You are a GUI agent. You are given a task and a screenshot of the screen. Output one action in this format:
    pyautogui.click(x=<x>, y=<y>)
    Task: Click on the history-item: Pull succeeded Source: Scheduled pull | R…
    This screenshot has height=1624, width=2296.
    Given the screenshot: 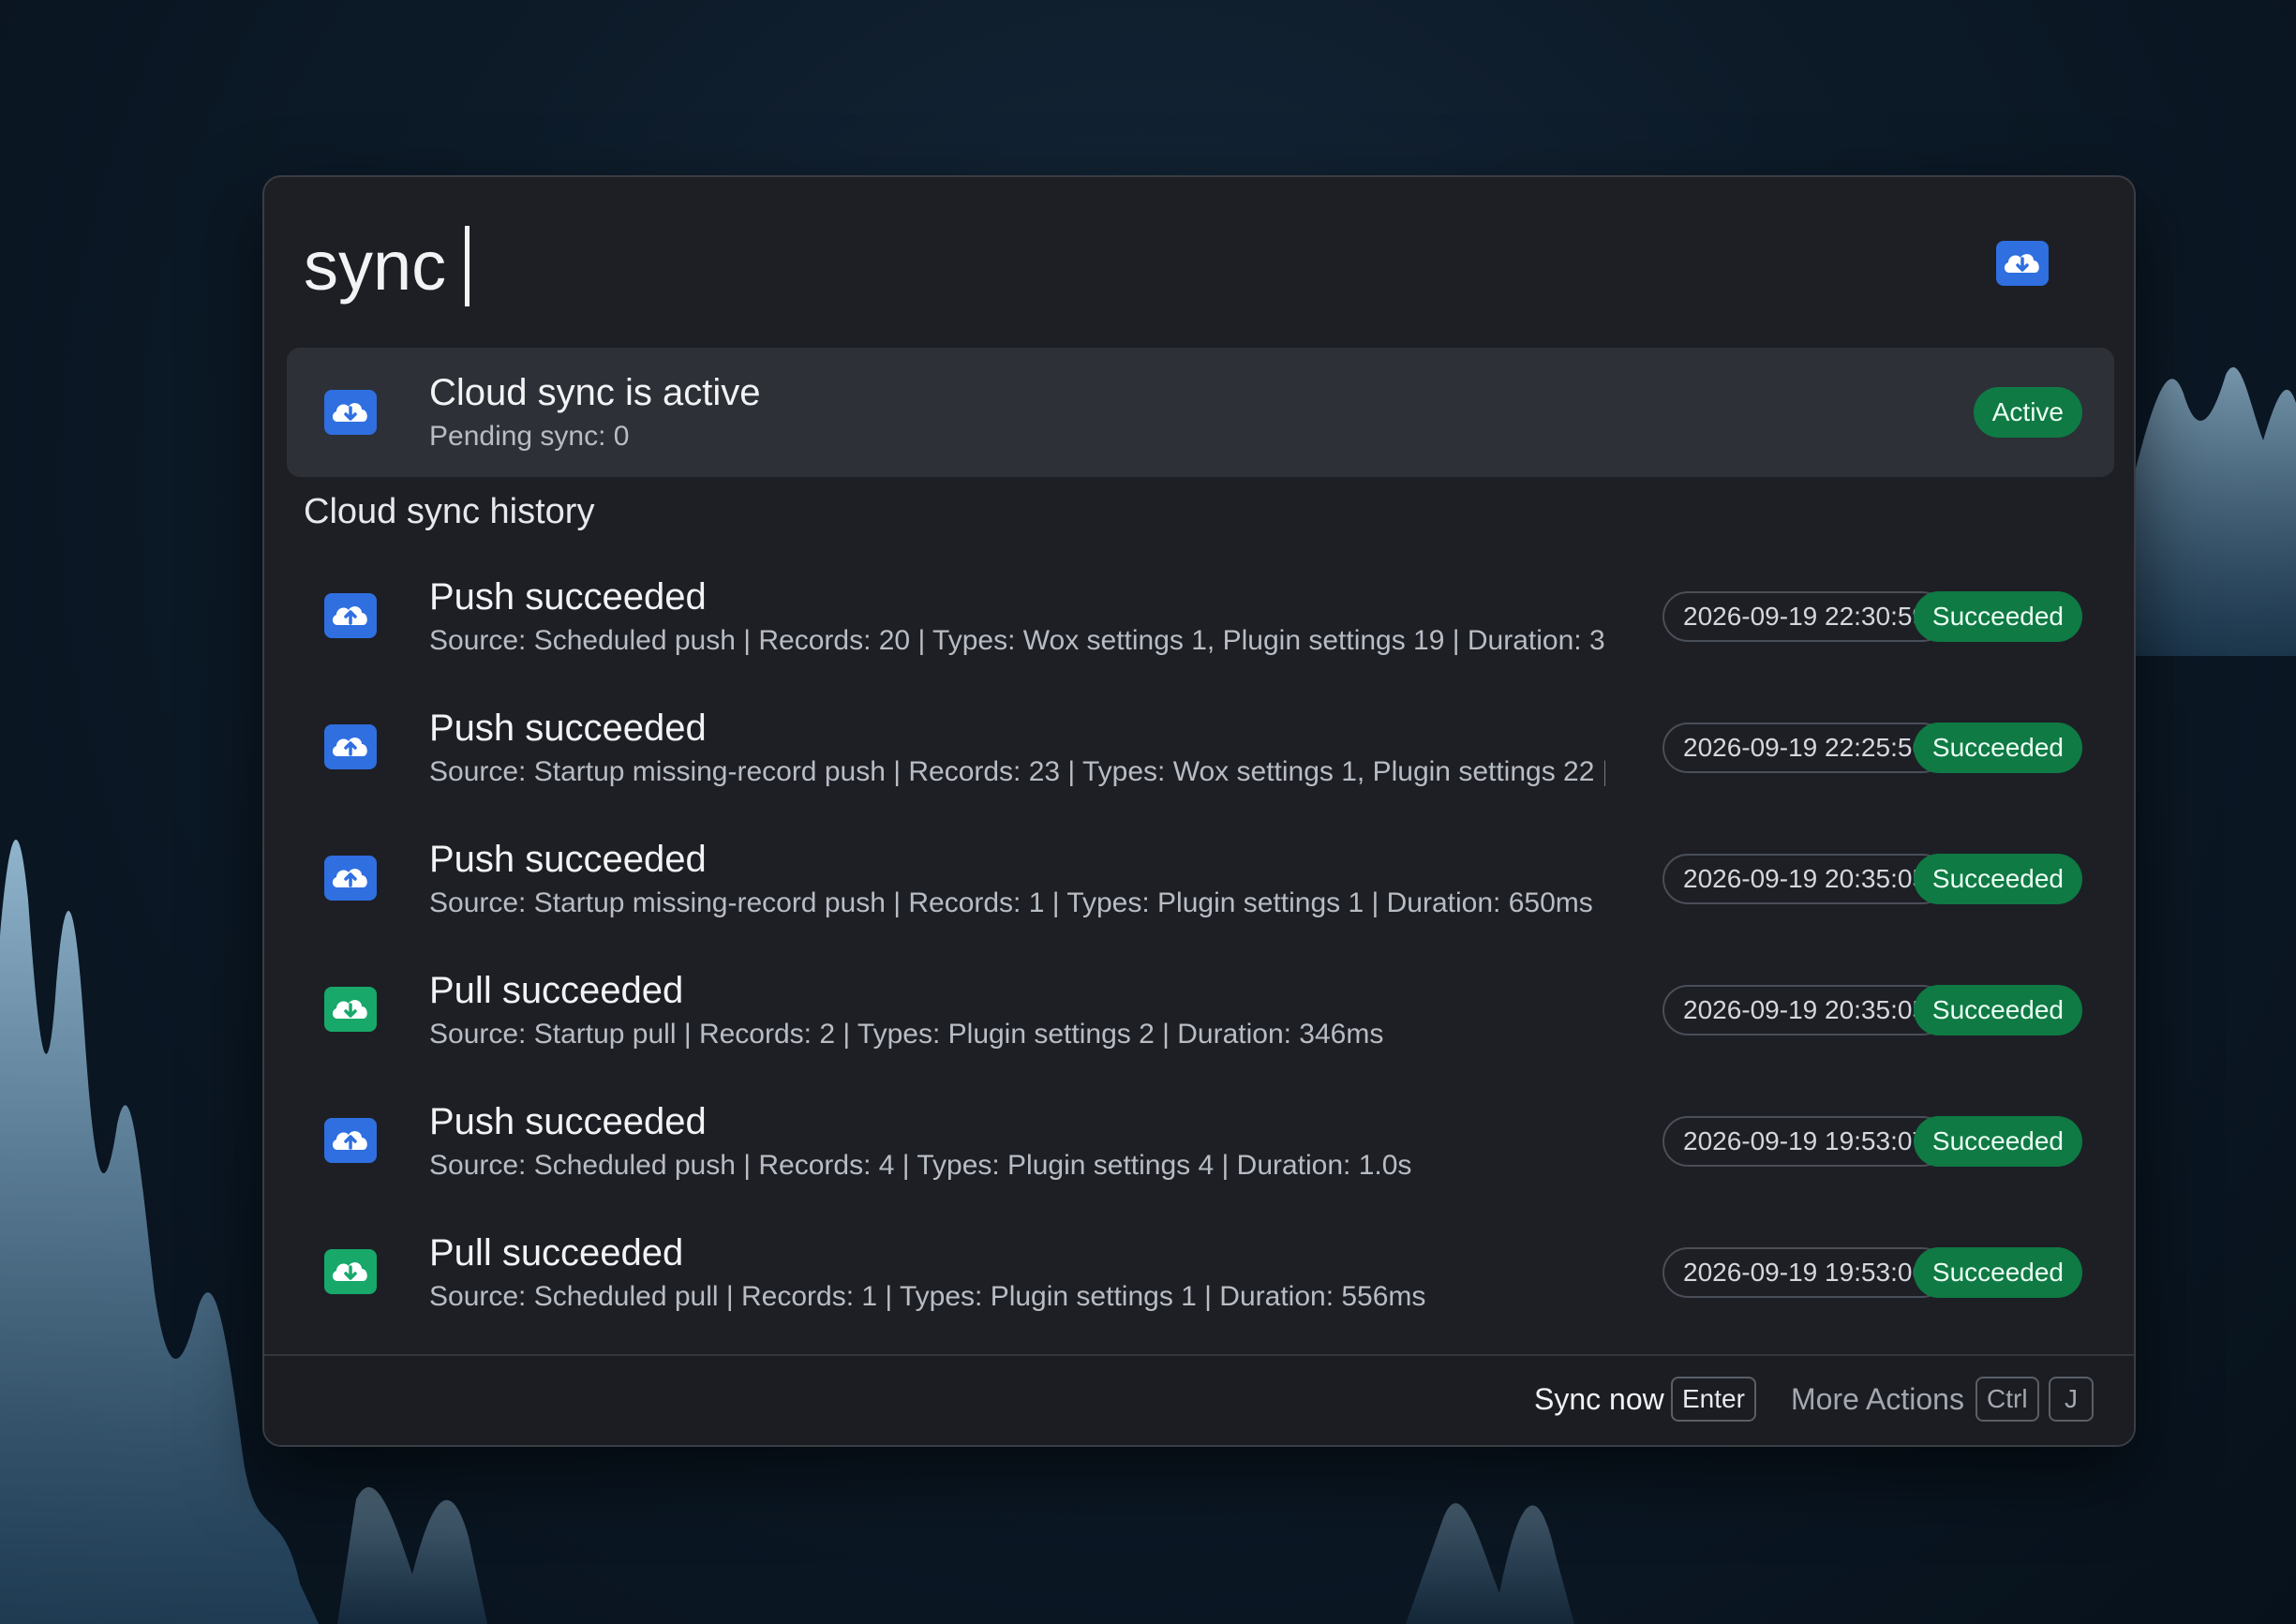 What is the action you would take?
    pyautogui.click(x=1201, y=1274)
    